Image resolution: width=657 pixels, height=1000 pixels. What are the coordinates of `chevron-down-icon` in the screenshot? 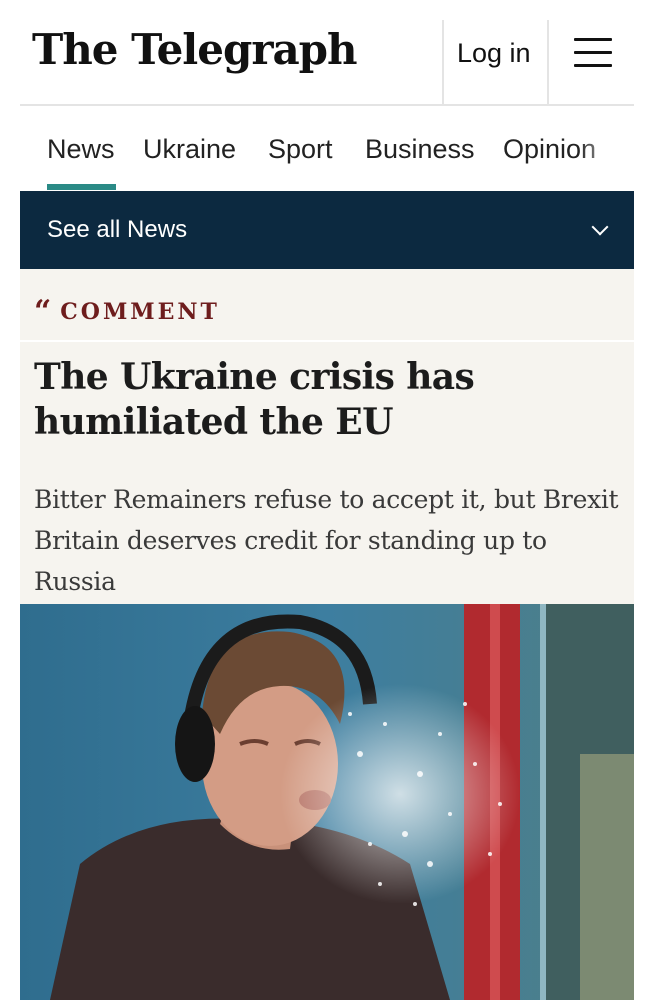 It's located at (600, 227).